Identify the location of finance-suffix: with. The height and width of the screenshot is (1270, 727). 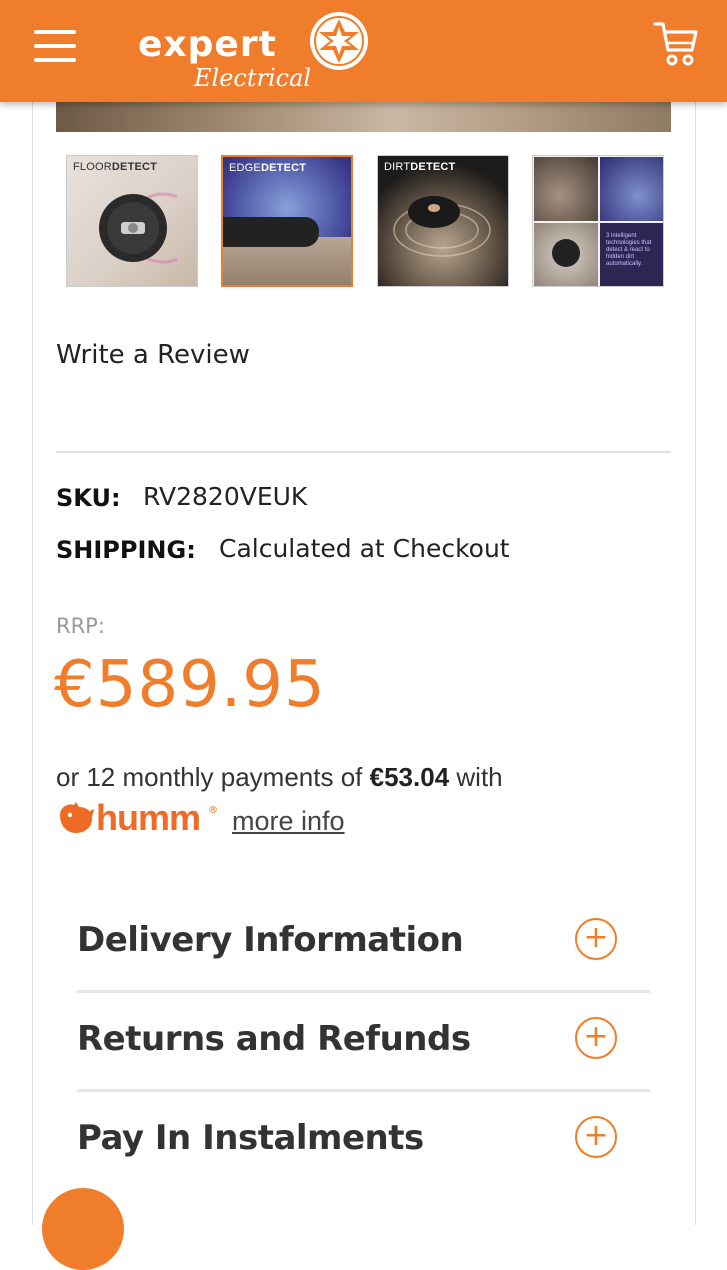
(479, 777).